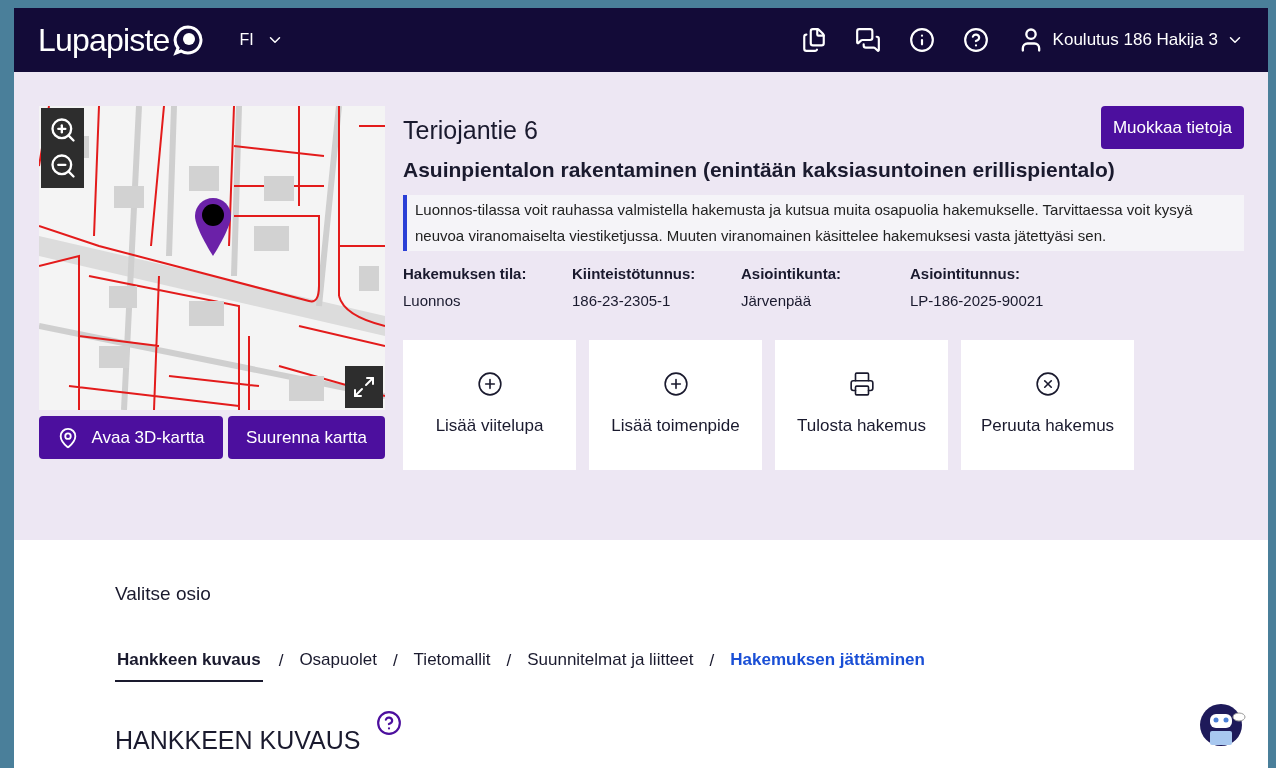  What do you see at coordinates (791, 274) in the screenshot?
I see `detail-label: Asiointikunta:` at bounding box center [791, 274].